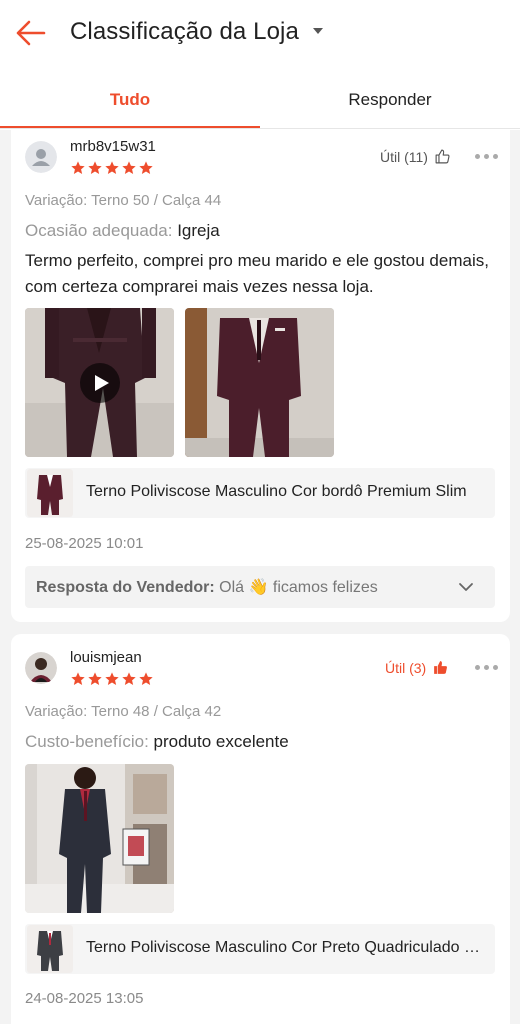  I want to click on chevron-down-icon, so click(466, 587).